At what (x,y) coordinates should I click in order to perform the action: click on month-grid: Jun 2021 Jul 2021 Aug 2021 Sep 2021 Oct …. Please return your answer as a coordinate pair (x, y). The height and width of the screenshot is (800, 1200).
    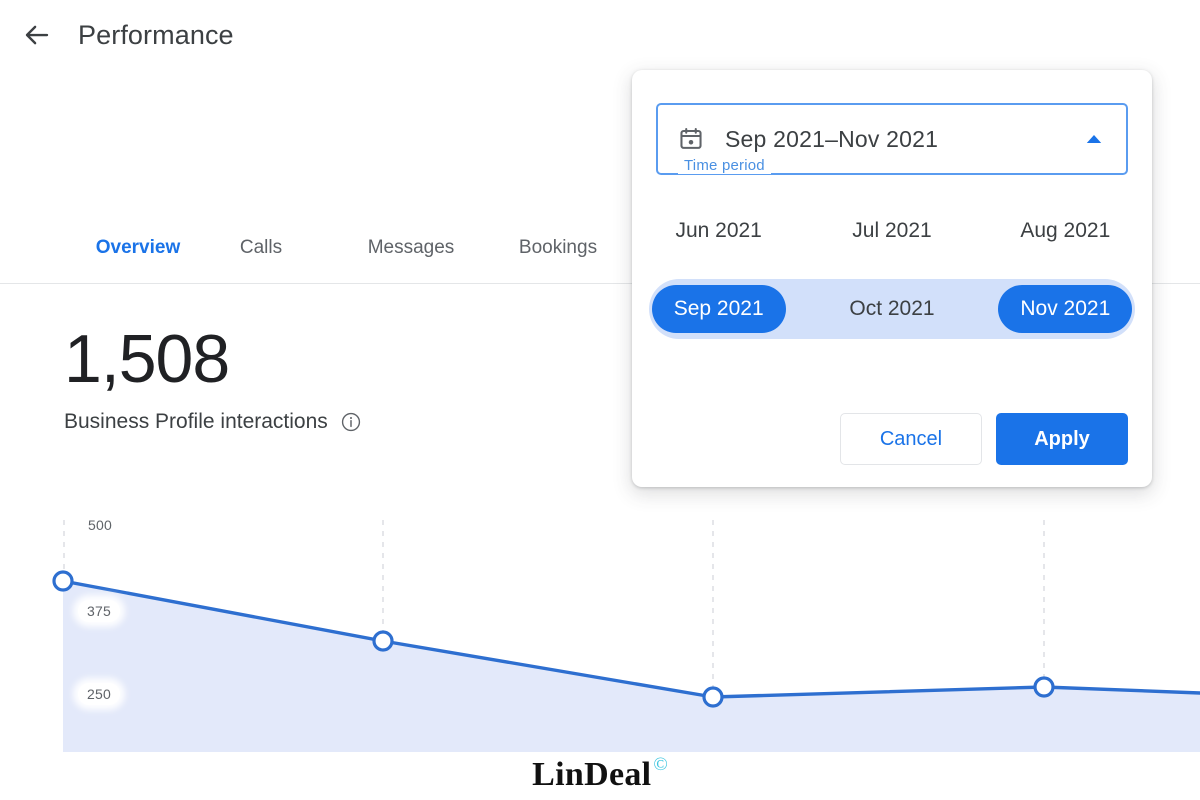
    Looking at the image, I should click on (892, 270).